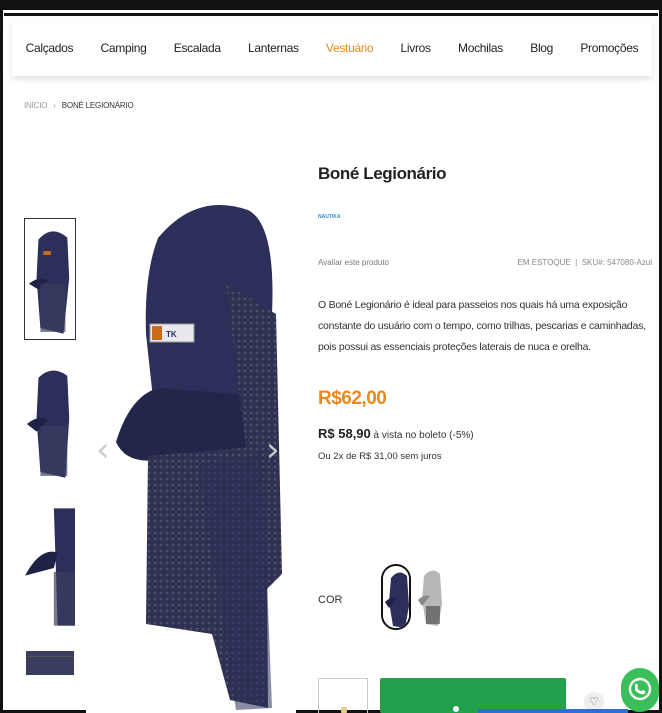  Describe the element at coordinates (629, 262) in the screenshot. I see `sku-value: 547080-Azul` at that location.